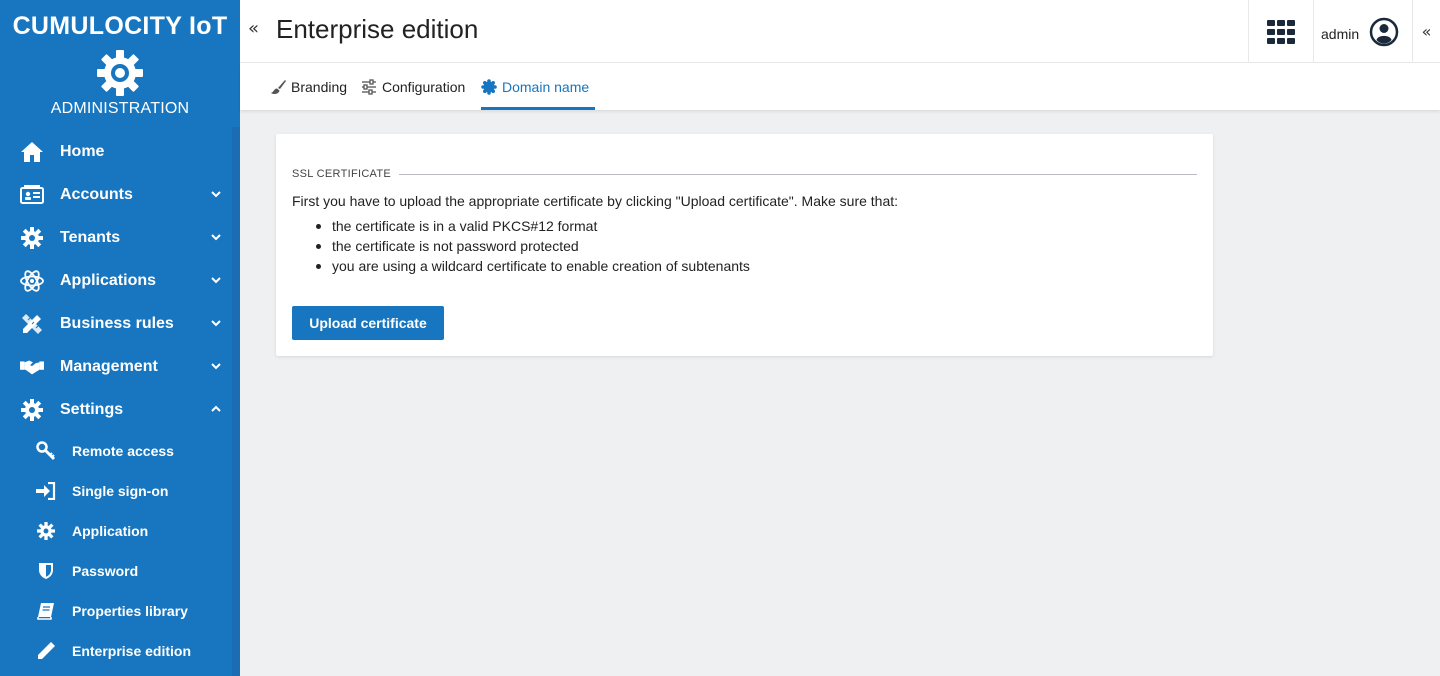 Image resolution: width=1440 pixels, height=676 pixels. What do you see at coordinates (46, 491) in the screenshot?
I see `sign-in-icon` at bounding box center [46, 491].